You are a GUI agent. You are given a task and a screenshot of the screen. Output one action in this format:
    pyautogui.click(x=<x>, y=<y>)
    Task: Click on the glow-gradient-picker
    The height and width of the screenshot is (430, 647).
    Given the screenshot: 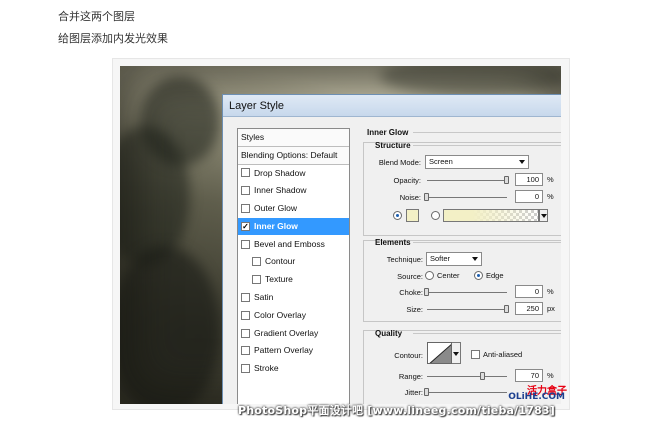 What is the action you would take?
    pyautogui.click(x=491, y=215)
    